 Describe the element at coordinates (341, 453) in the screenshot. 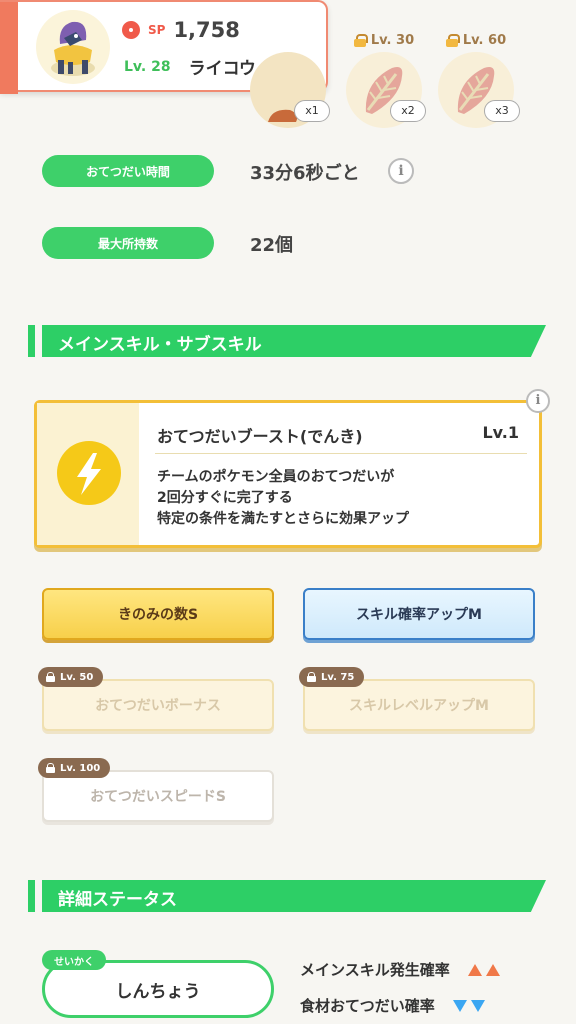

I see `divider` at that location.